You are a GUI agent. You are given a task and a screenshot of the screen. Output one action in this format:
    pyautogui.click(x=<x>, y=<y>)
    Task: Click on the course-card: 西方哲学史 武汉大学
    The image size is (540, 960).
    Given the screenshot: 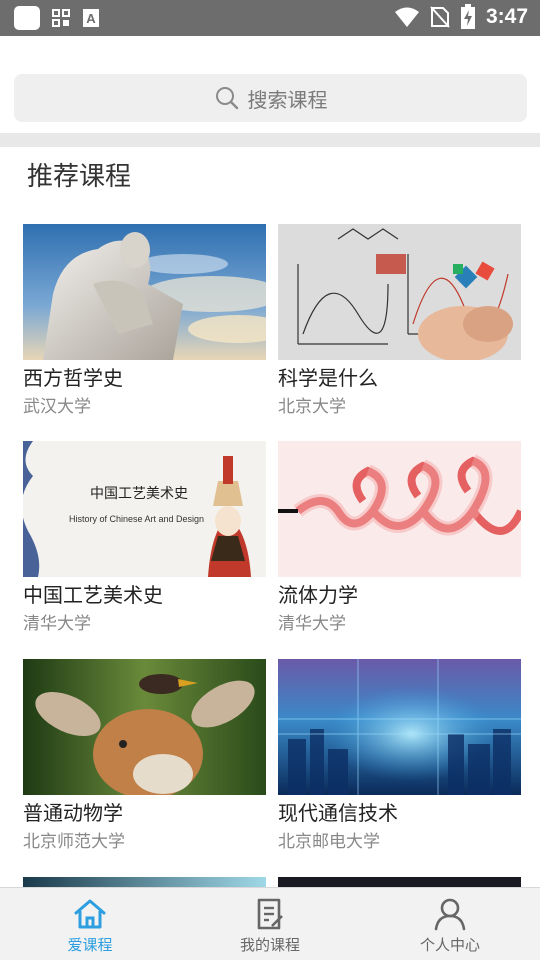 What is the action you would take?
    pyautogui.click(x=144, y=320)
    